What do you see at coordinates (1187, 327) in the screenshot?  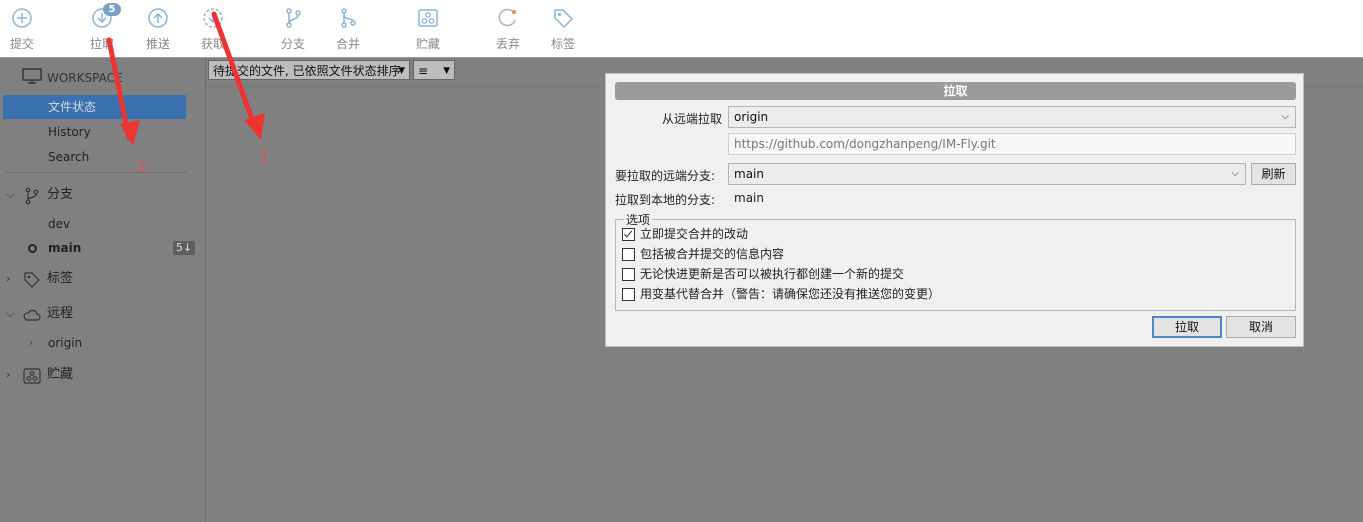 I see `pull-confirm-button: 拉取` at bounding box center [1187, 327].